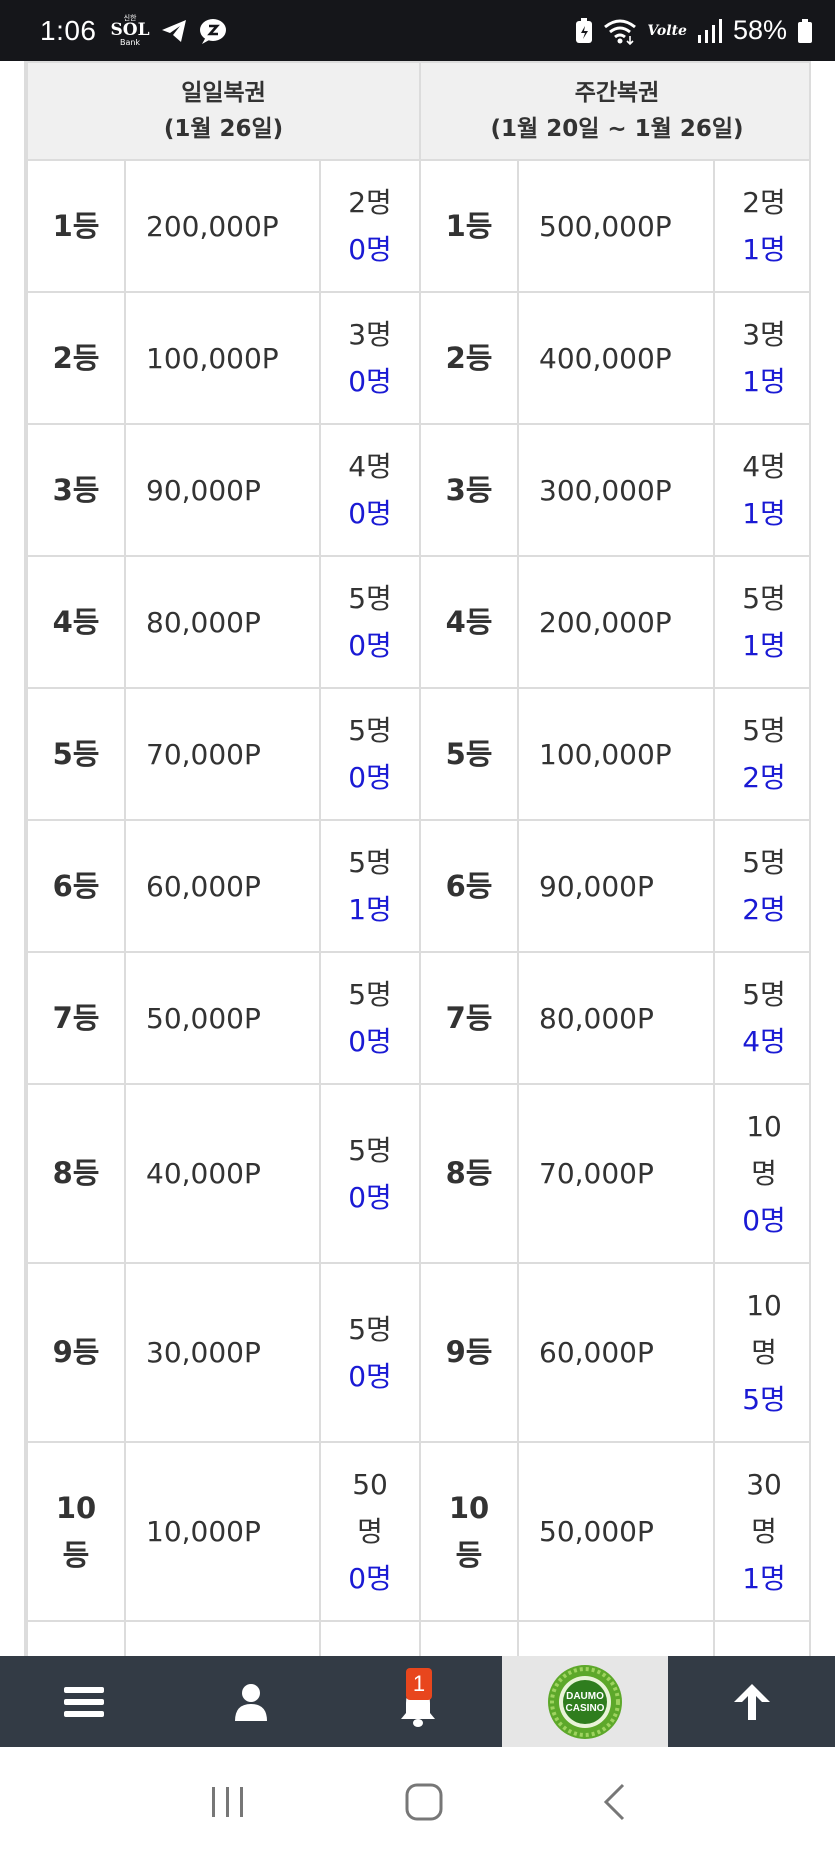  Describe the element at coordinates (76, 490) in the screenshot. I see `daily-rank: 3등` at that location.